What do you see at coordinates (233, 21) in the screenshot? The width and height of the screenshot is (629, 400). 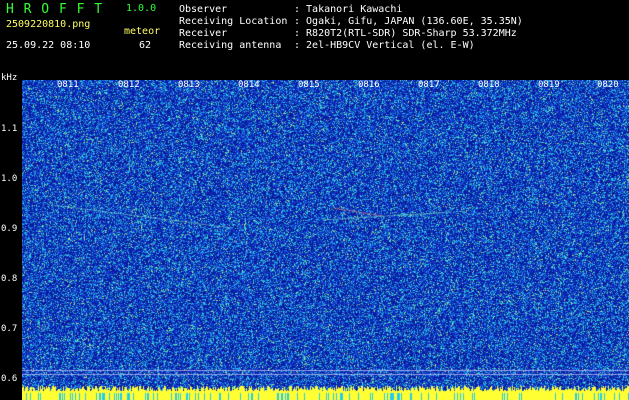 I see `location-label: Receiving Location` at bounding box center [233, 21].